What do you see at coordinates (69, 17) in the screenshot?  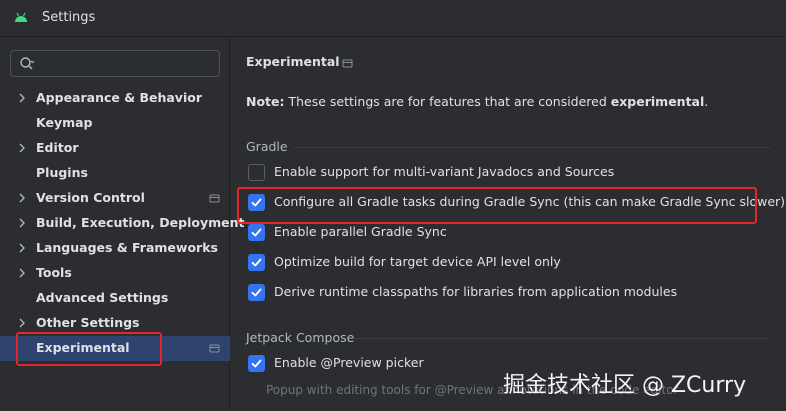 I see `window-title: Settings` at bounding box center [69, 17].